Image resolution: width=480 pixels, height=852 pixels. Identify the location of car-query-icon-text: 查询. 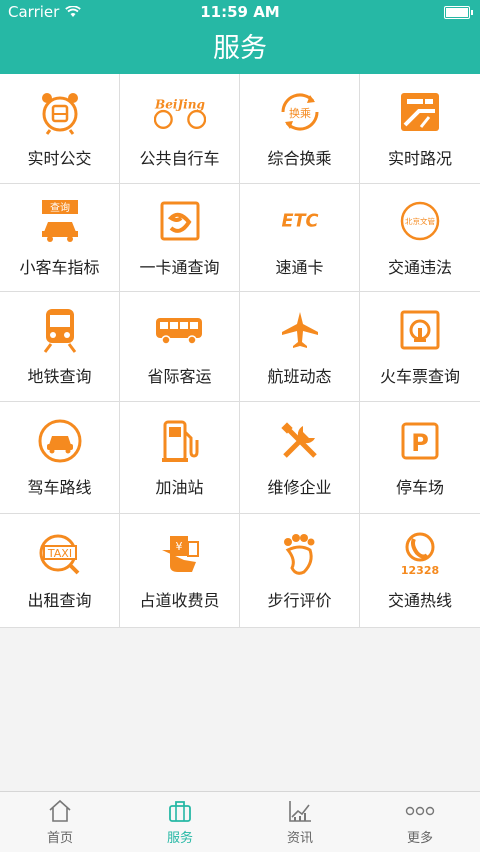
(60, 207).